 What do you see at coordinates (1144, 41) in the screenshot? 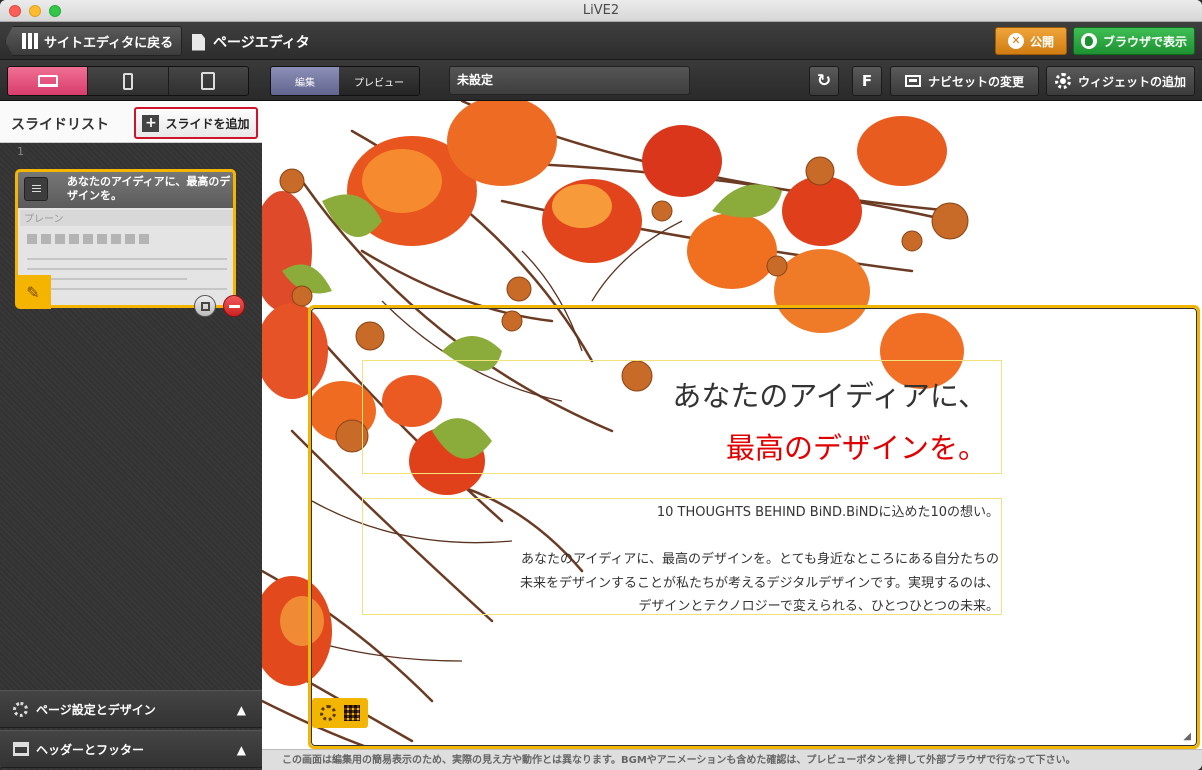
I see `browser-label: ブラウザで表示` at bounding box center [1144, 41].